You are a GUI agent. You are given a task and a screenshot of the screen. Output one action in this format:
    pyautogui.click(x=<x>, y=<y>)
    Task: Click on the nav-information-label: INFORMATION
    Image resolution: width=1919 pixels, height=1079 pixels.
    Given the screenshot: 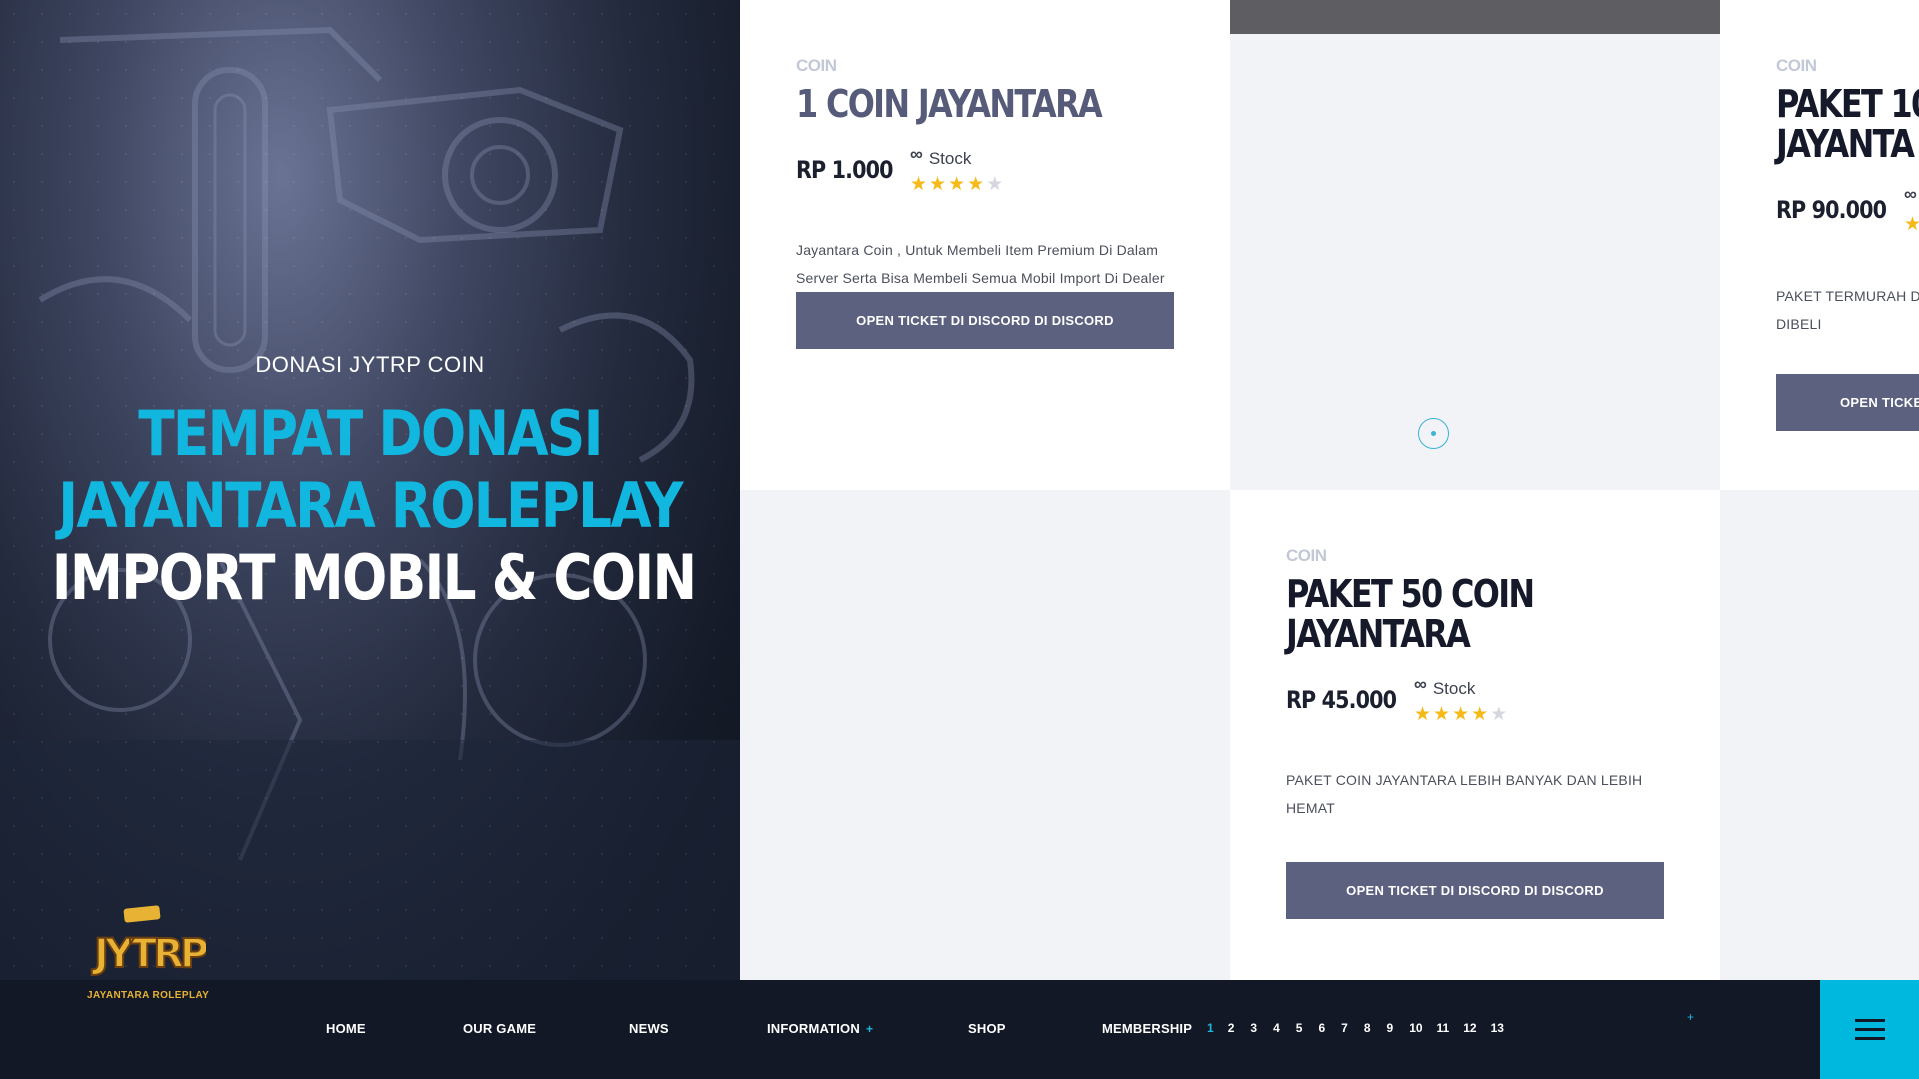 What is the action you would take?
    pyautogui.click(x=813, y=1028)
    